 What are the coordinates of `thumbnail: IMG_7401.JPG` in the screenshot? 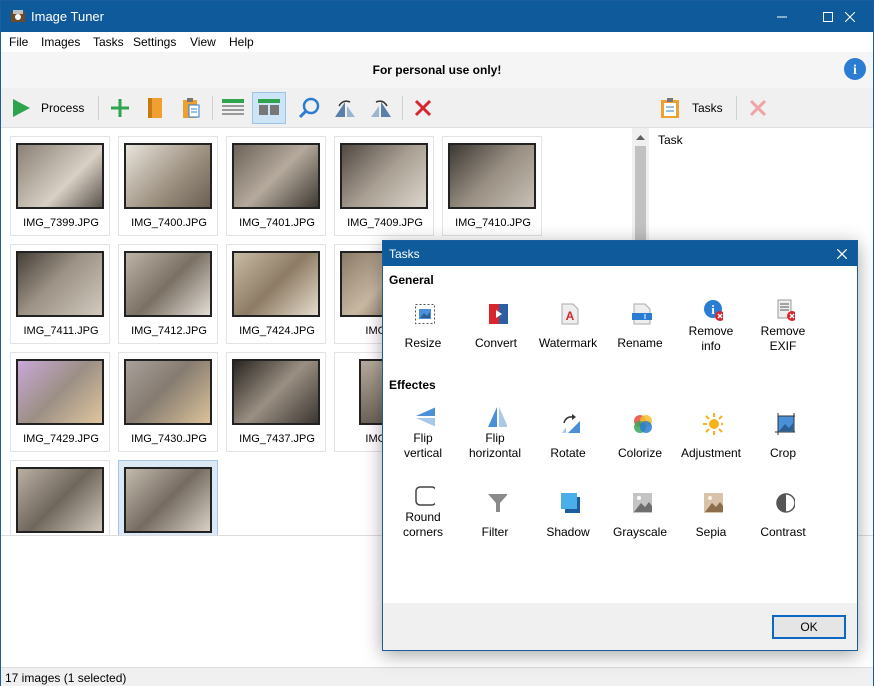 It's located at (276, 186).